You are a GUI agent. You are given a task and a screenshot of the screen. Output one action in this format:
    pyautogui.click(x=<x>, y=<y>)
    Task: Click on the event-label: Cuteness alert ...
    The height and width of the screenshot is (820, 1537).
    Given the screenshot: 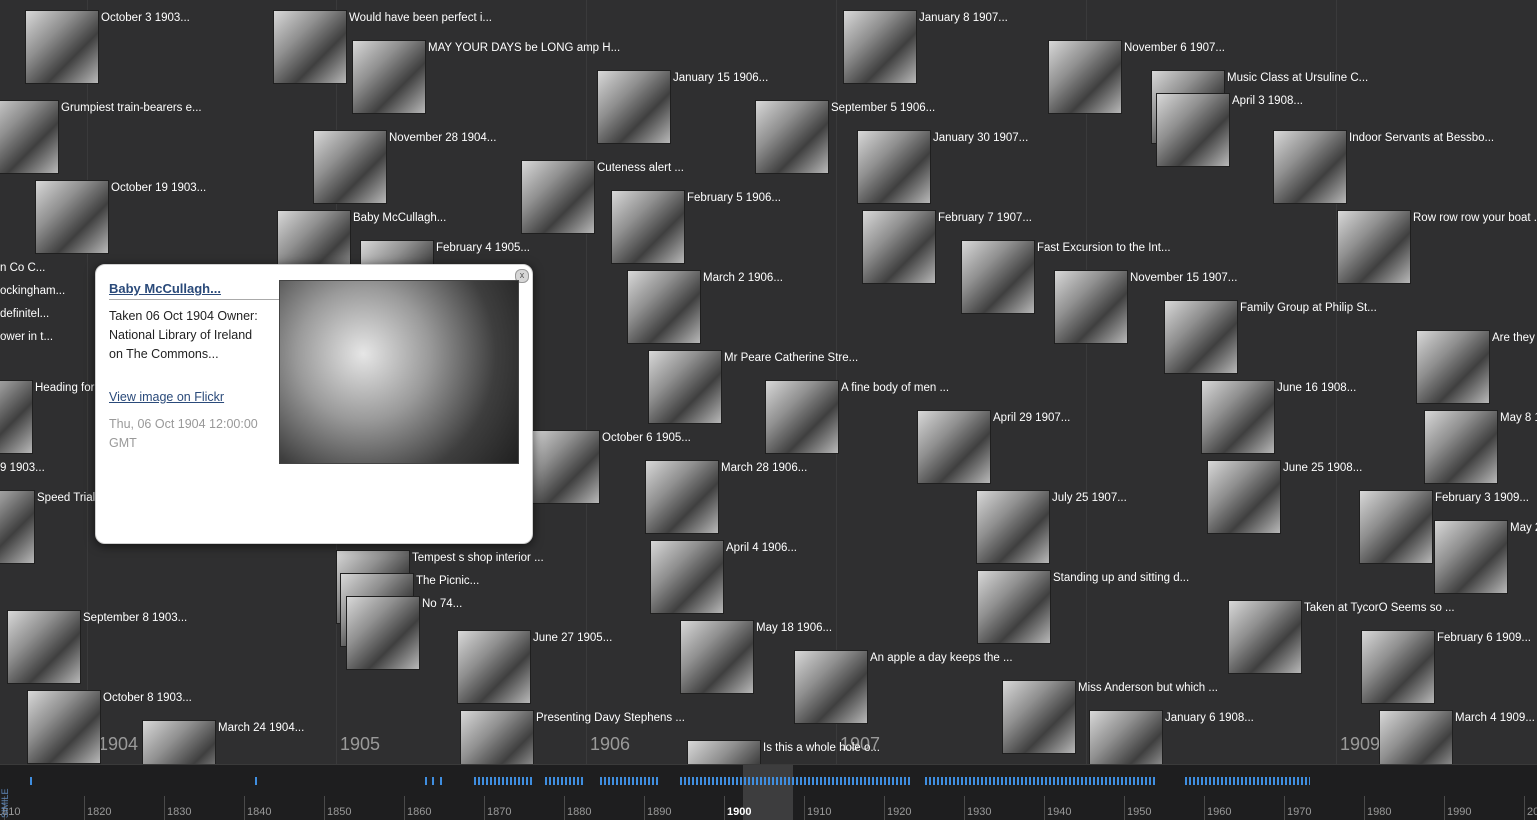 What is the action you would take?
    pyautogui.click(x=640, y=168)
    